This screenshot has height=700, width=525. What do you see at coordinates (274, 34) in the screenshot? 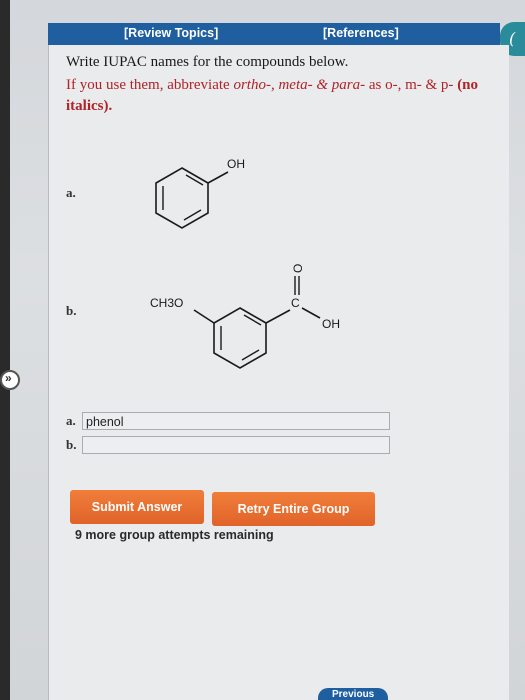
I see `header-bar` at bounding box center [274, 34].